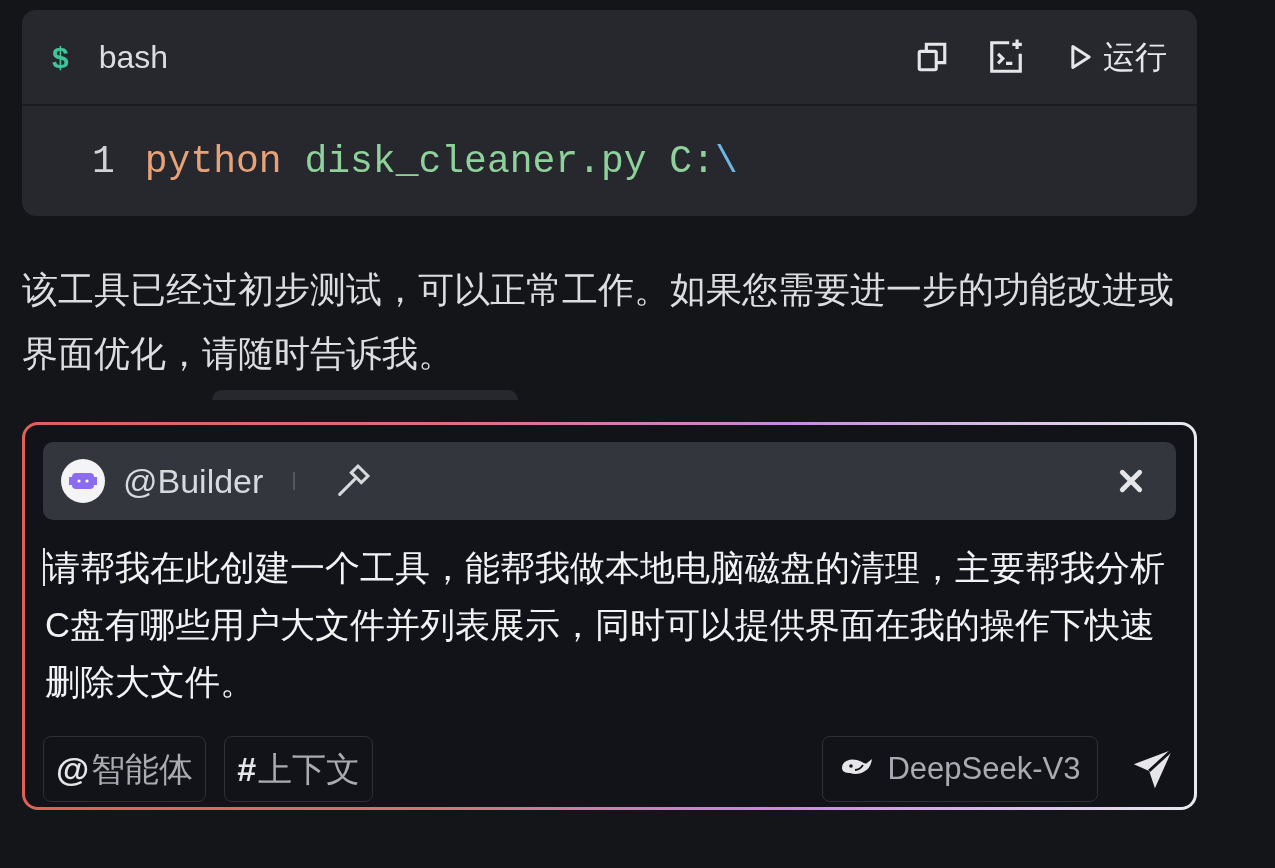  Describe the element at coordinates (125, 769) in the screenshot. I see `chip-button: @智能体` at that location.